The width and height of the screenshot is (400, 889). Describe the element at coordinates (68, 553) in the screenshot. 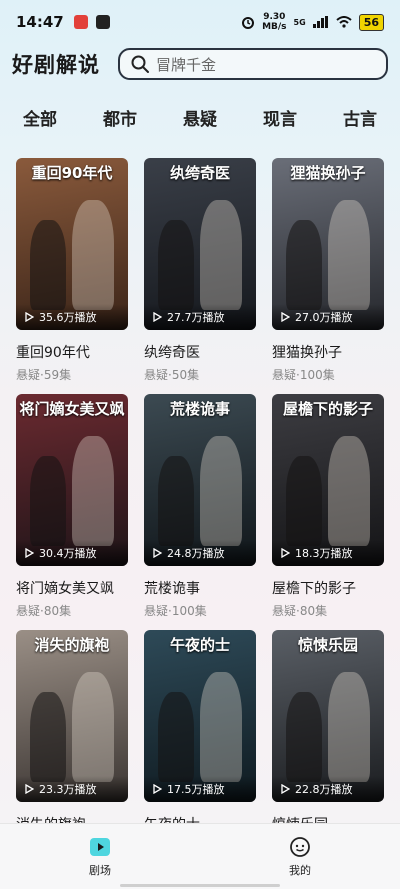

I see `play-count: 30.4万播放` at that location.